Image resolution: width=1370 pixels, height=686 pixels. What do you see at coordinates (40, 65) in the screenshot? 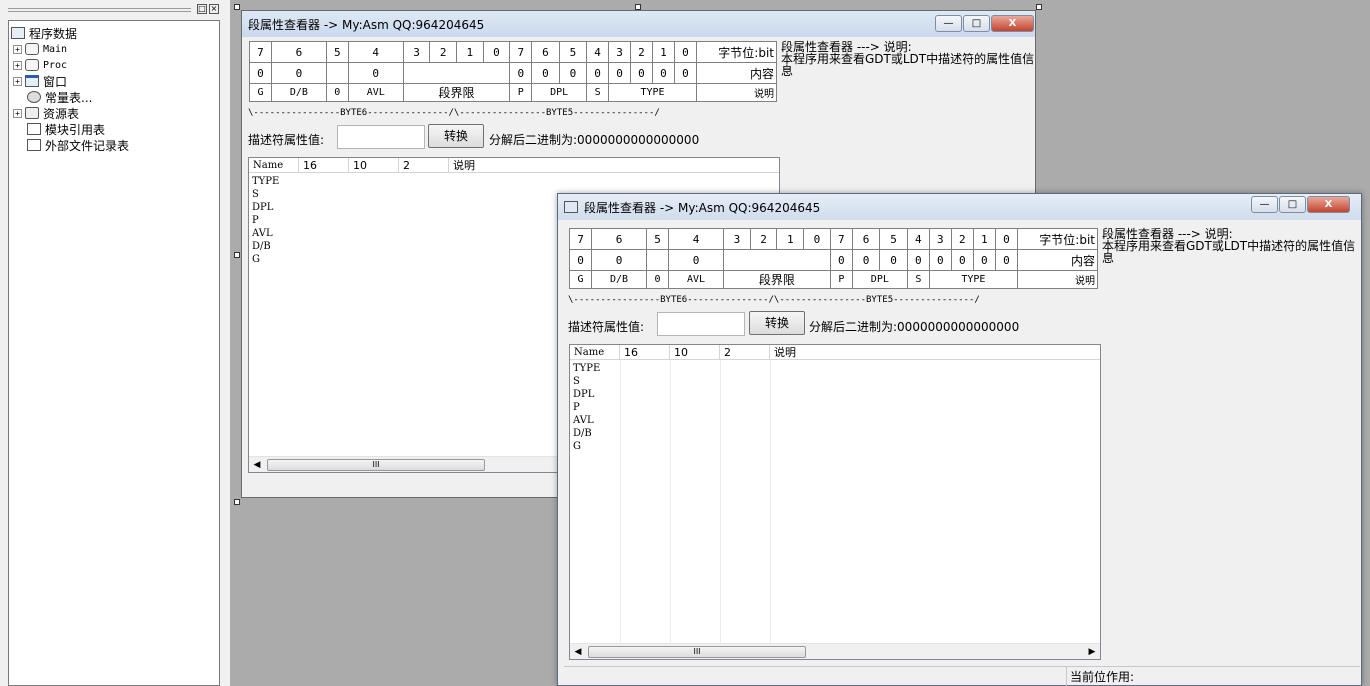
I see `tree-item-proc: + Proc` at bounding box center [40, 65].